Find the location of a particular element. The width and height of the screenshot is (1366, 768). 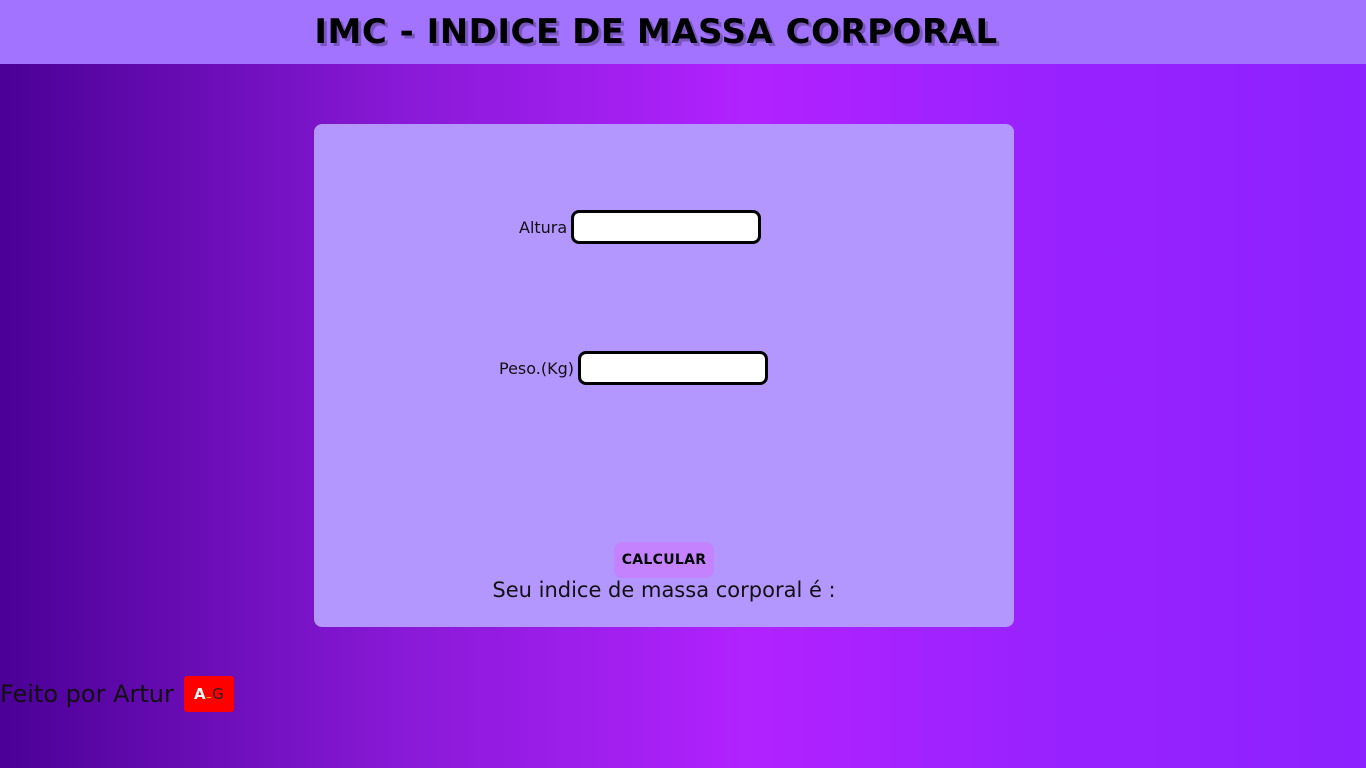

weight-field-group: Peso.(Kg) is located at coordinates (633, 368).